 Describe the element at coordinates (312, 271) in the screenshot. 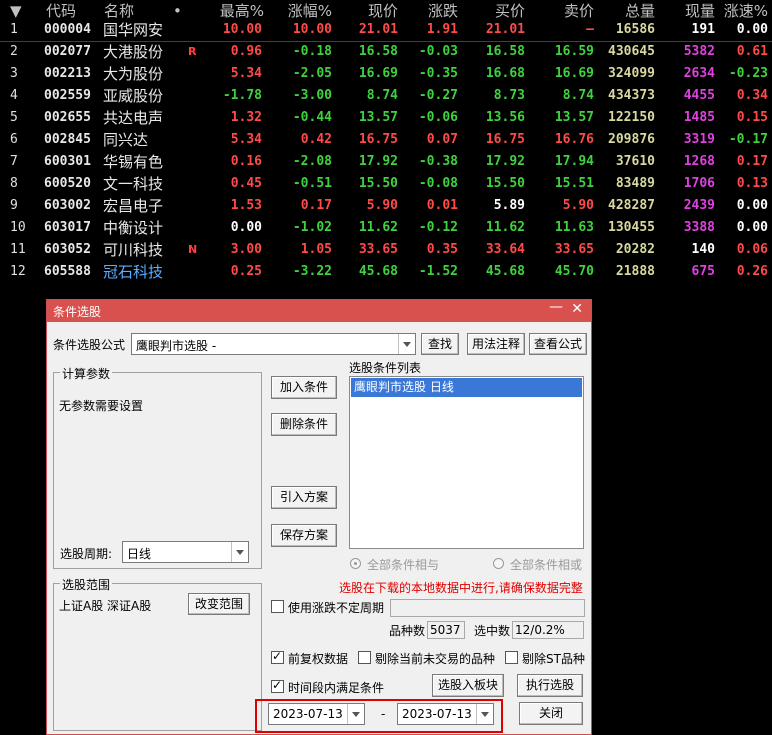

I see `change-pct: -3.22` at that location.